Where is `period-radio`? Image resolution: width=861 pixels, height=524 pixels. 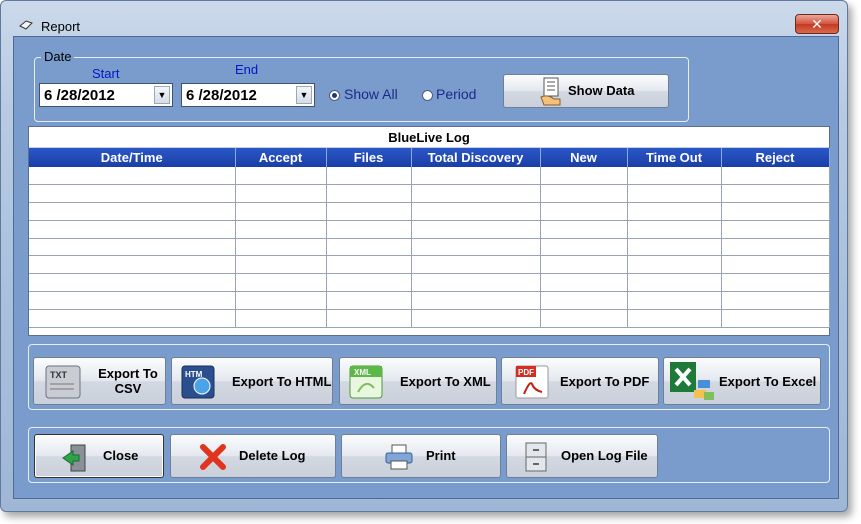
period-radio is located at coordinates (427, 95).